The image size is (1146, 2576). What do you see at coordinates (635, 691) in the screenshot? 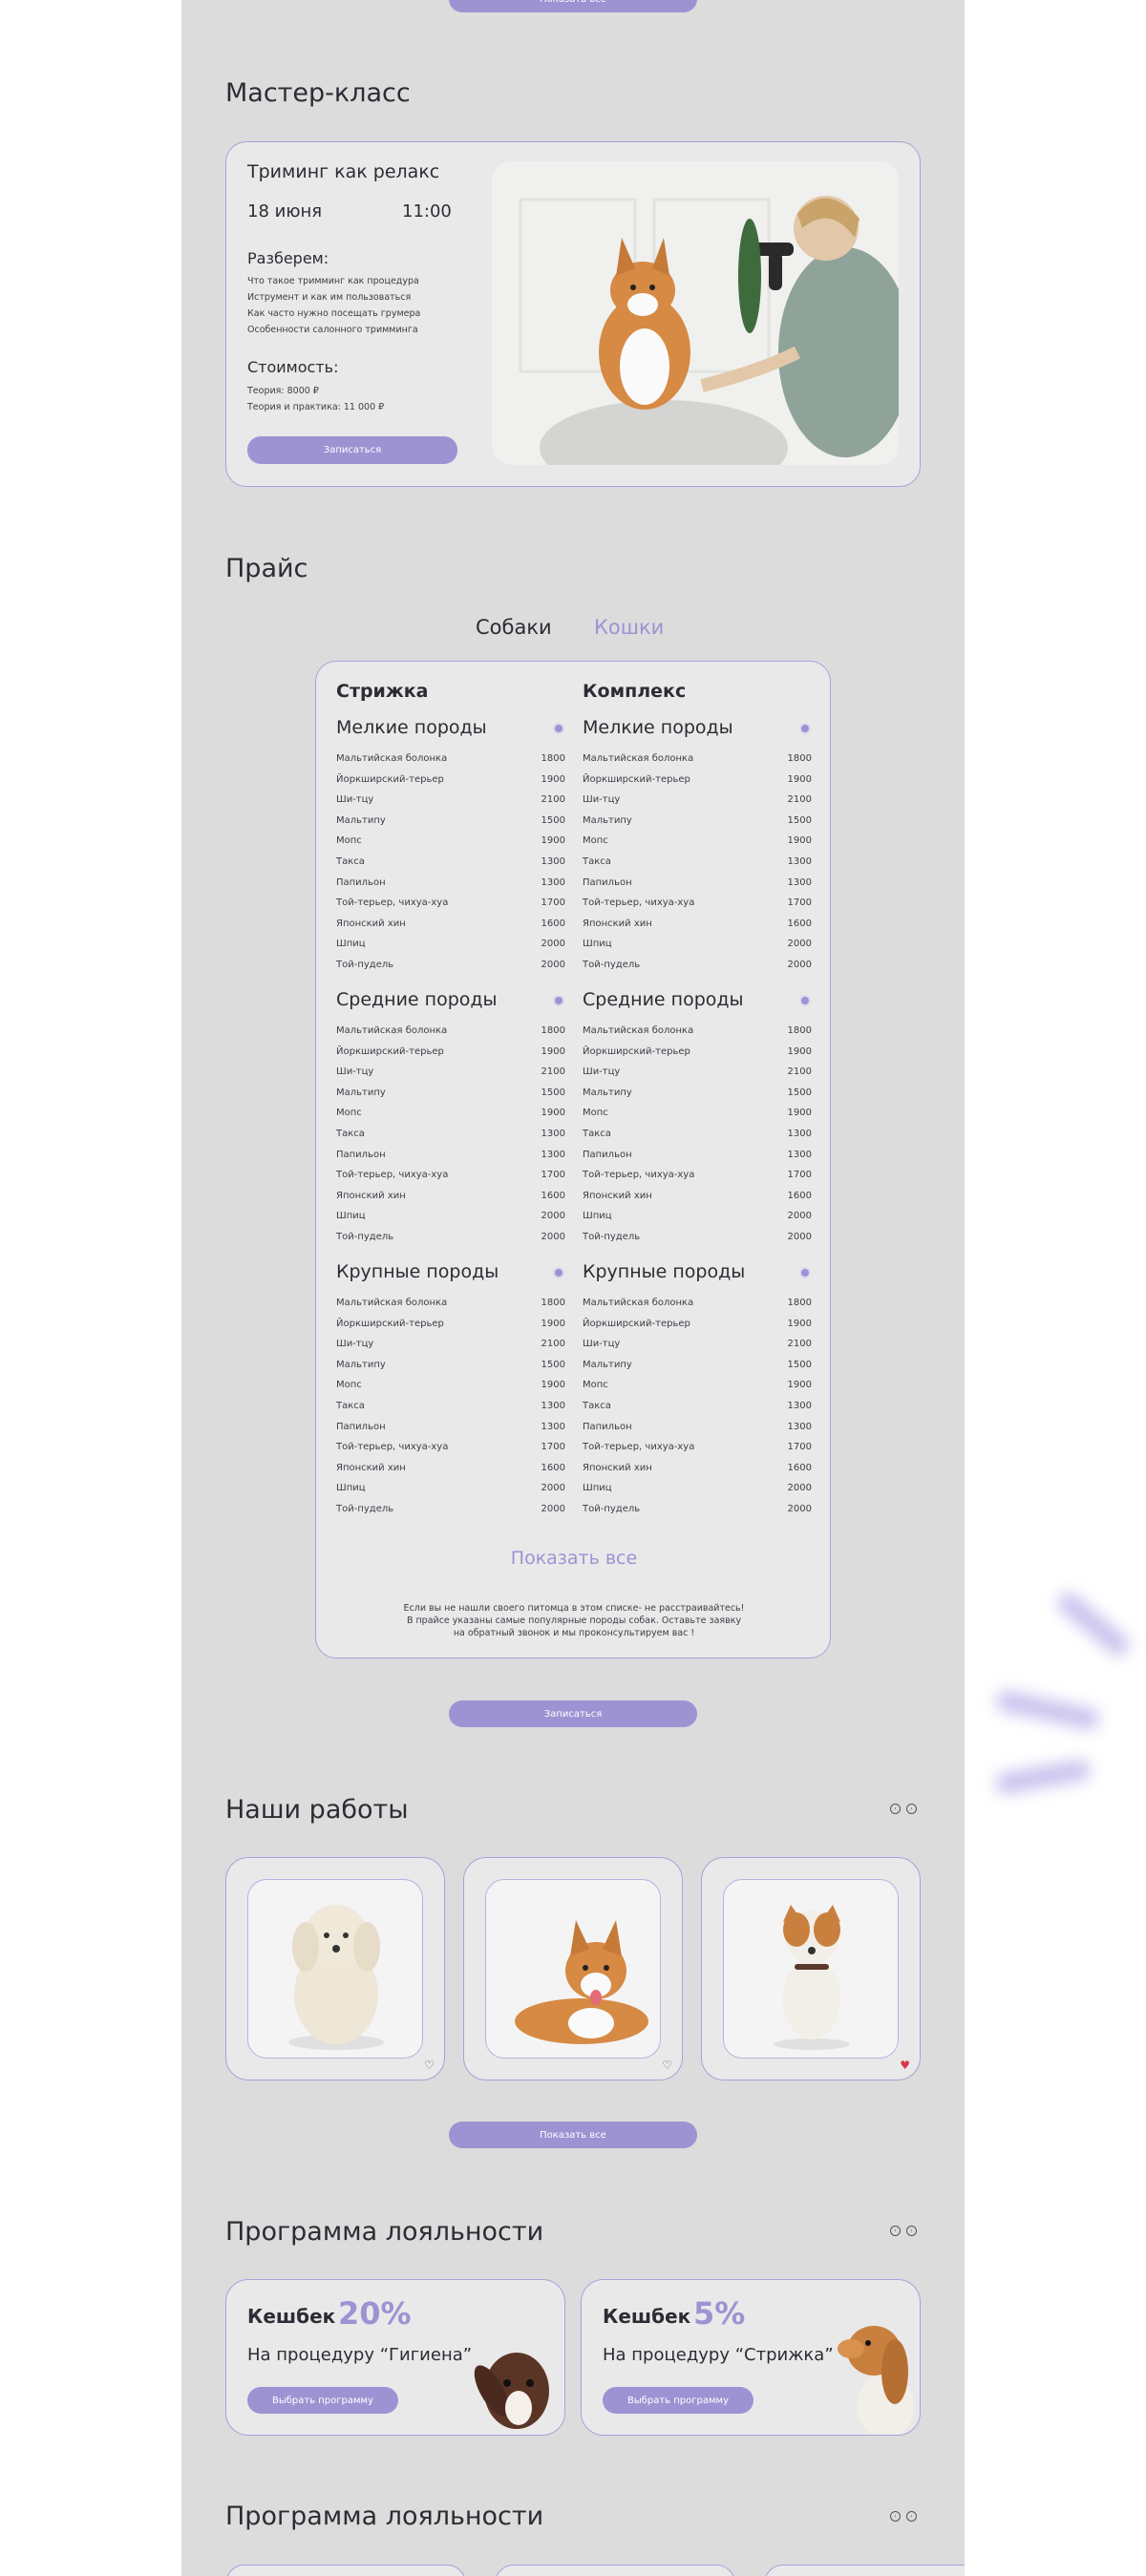
I see `column-title-complex: Комплекс` at bounding box center [635, 691].